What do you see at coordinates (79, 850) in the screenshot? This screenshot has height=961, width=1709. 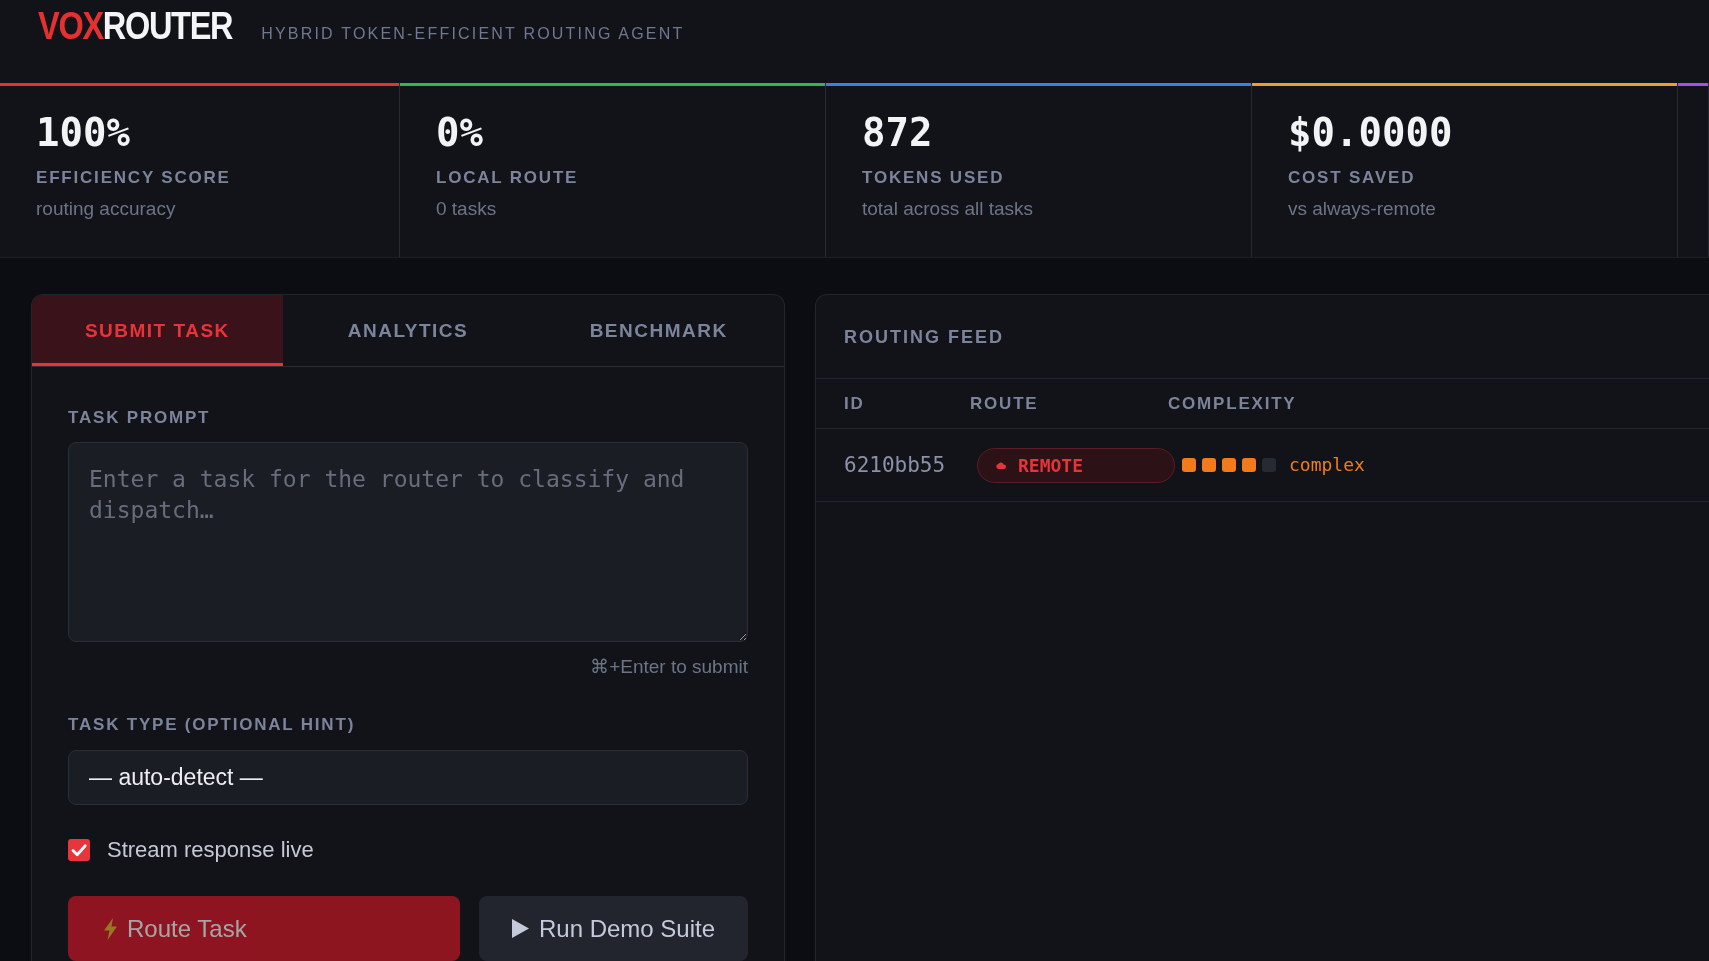 I see `checkbox` at bounding box center [79, 850].